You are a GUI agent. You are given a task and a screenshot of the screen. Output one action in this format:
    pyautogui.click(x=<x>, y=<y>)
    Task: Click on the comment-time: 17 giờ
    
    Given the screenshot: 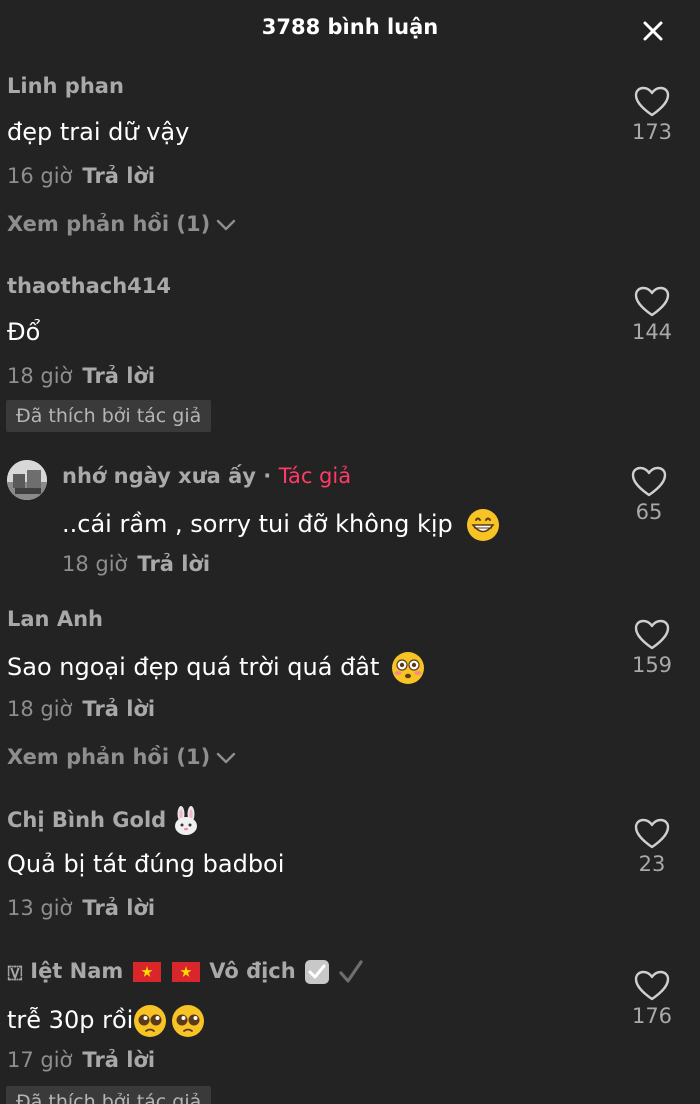 What is the action you would take?
    pyautogui.click(x=40, y=1060)
    